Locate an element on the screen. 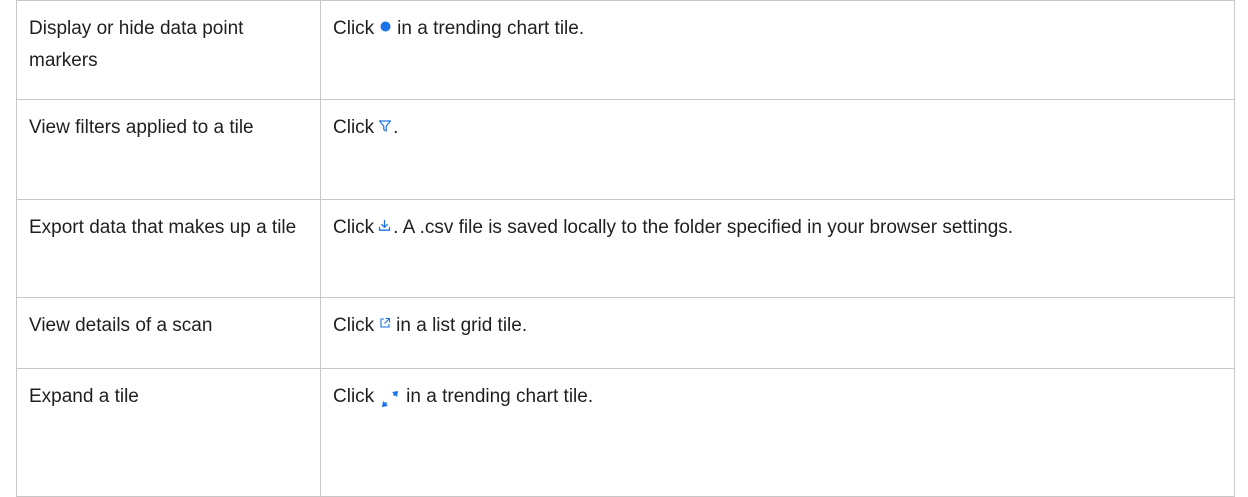  action-text-after: . is located at coordinates (396, 127).